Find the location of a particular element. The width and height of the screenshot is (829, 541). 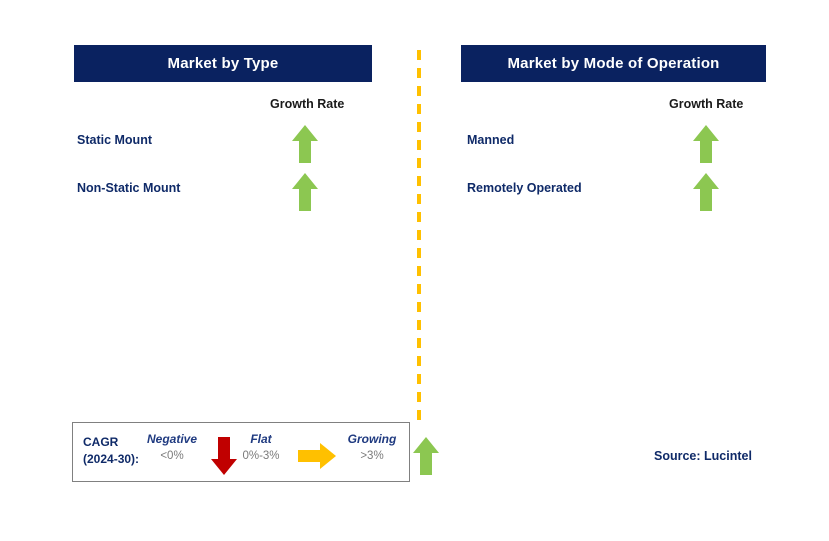

legend-item-growing-value: >3% is located at coordinates (372, 456).